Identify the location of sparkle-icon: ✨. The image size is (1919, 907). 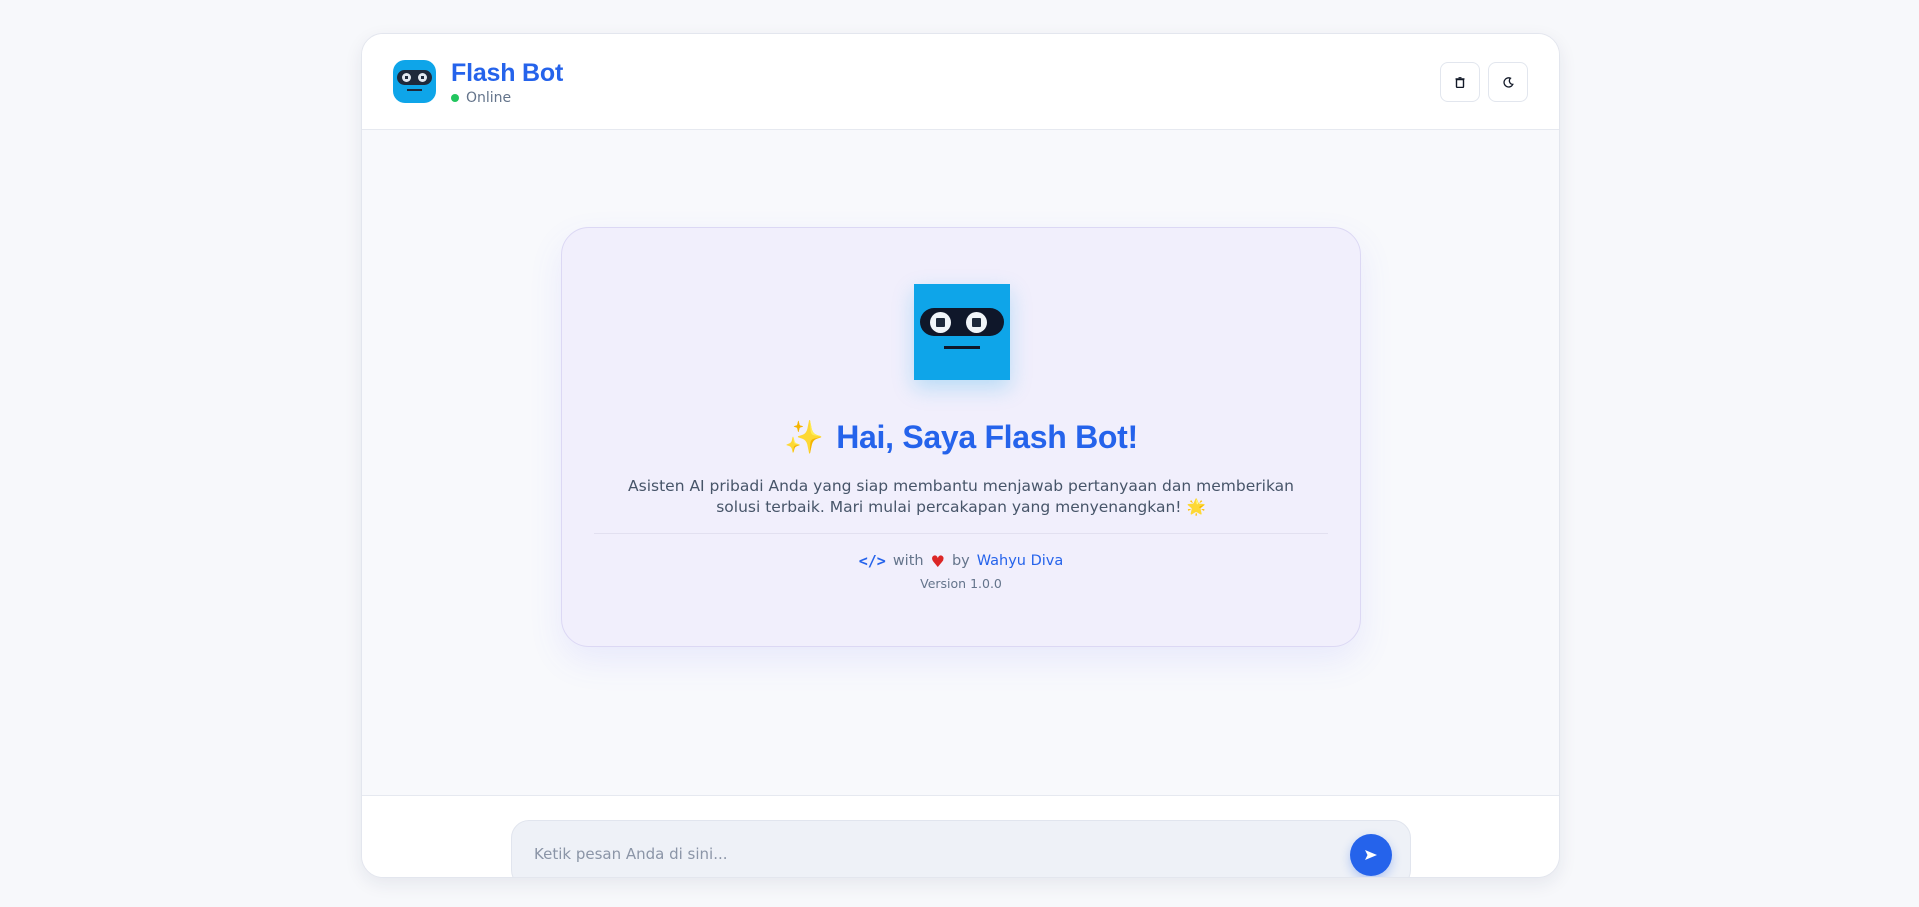
(804, 437).